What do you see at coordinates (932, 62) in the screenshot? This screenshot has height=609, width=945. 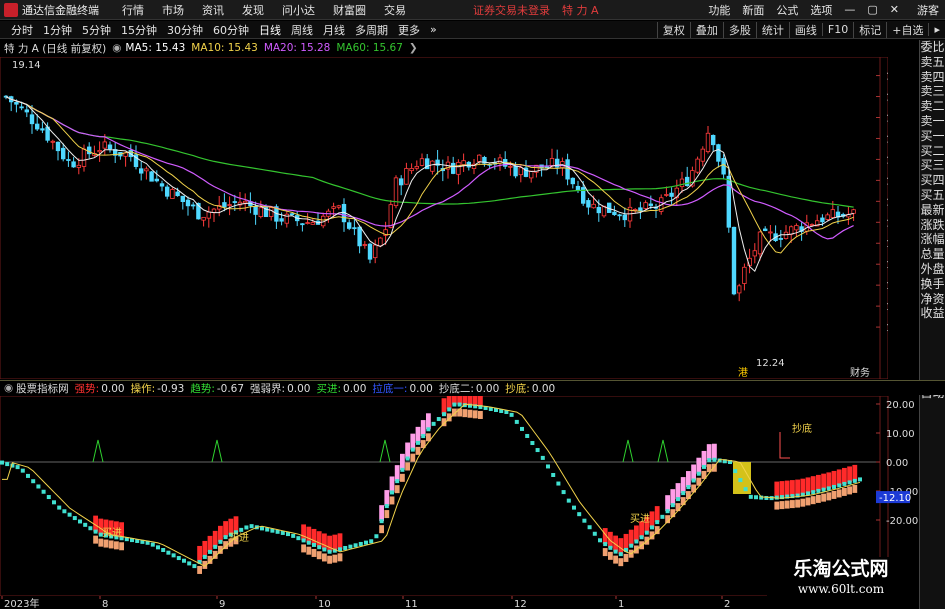 I see `quote-panel-item: 卖五` at bounding box center [932, 62].